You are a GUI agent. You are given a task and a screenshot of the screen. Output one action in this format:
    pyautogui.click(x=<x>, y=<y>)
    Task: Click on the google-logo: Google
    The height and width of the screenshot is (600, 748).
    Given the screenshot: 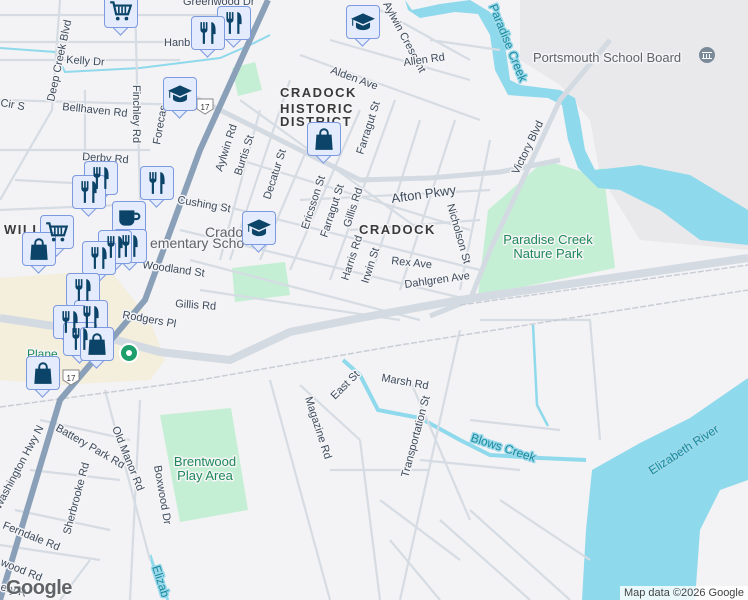 What is the action you would take?
    pyautogui.click(x=39, y=588)
    